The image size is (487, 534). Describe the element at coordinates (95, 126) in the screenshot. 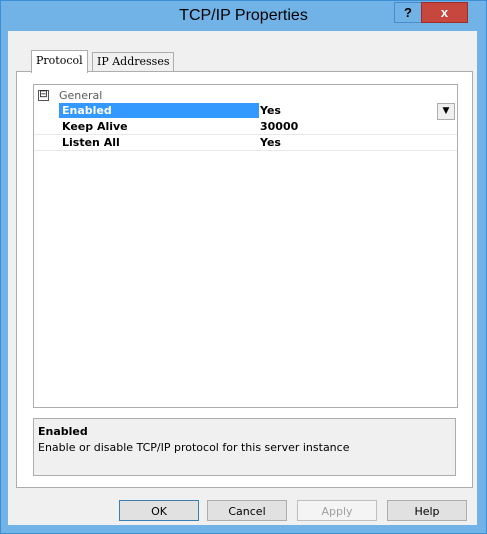

I see `property-name: Keep Alive` at that location.